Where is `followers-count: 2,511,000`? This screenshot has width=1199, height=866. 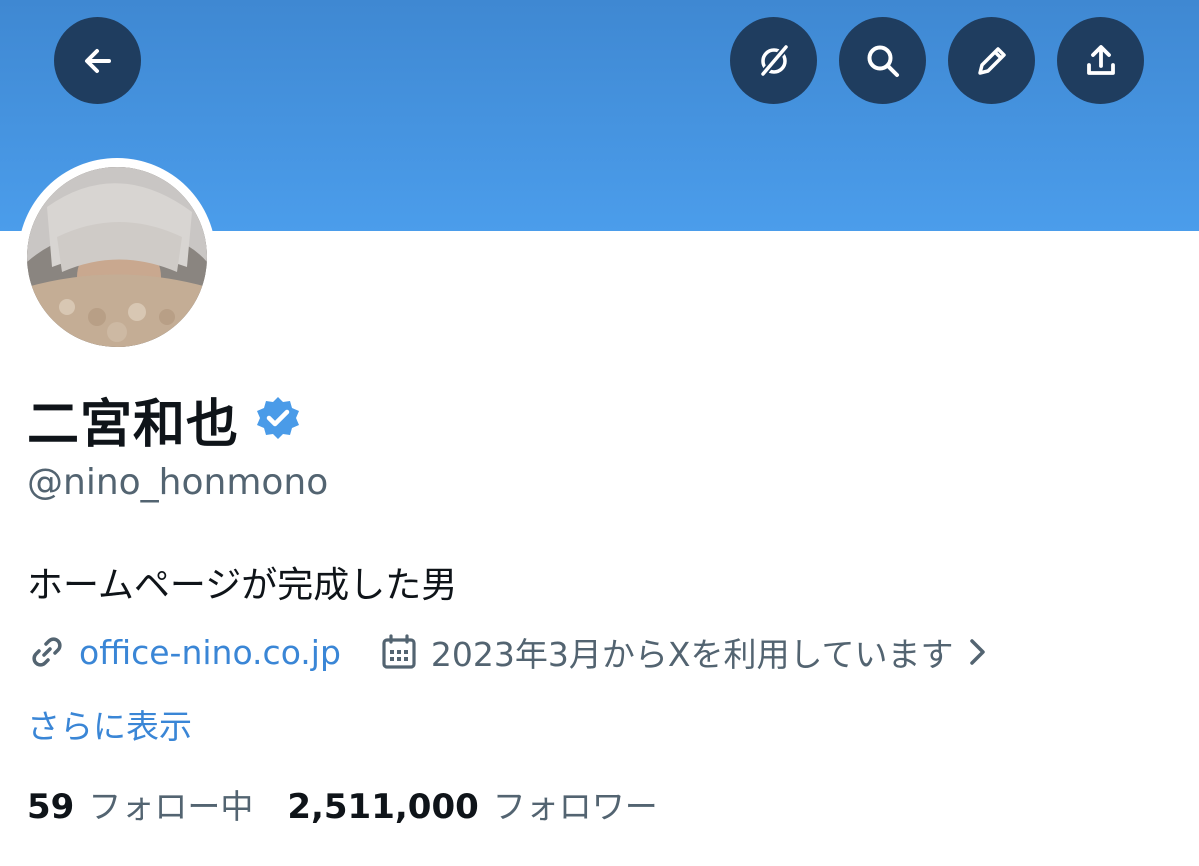
followers-count: 2,511,000 is located at coordinates (382, 807).